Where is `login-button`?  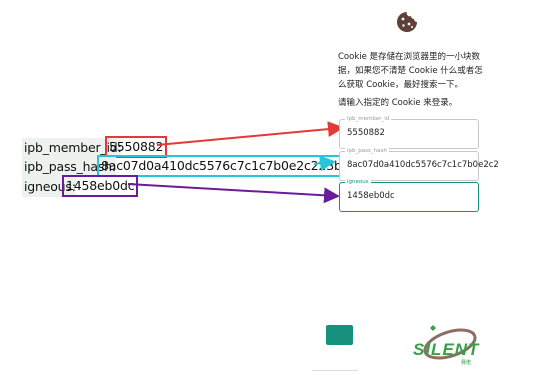 login-button is located at coordinates (339, 335).